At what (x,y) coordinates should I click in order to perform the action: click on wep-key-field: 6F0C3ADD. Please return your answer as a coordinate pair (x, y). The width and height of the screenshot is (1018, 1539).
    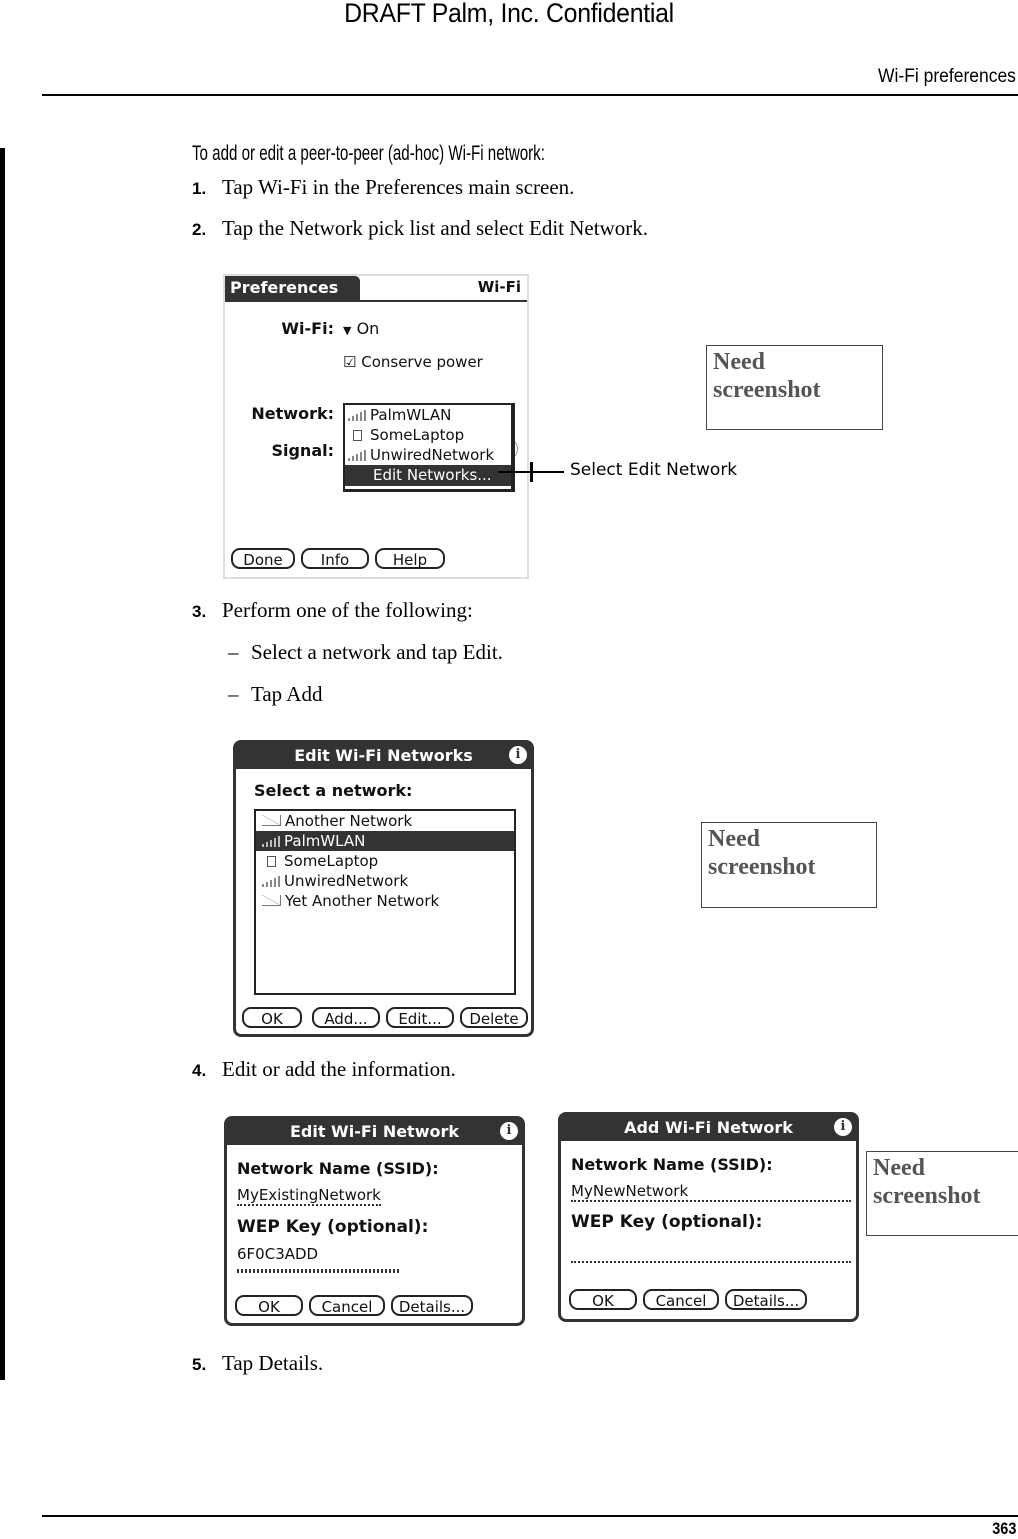
    Looking at the image, I should click on (318, 1258).